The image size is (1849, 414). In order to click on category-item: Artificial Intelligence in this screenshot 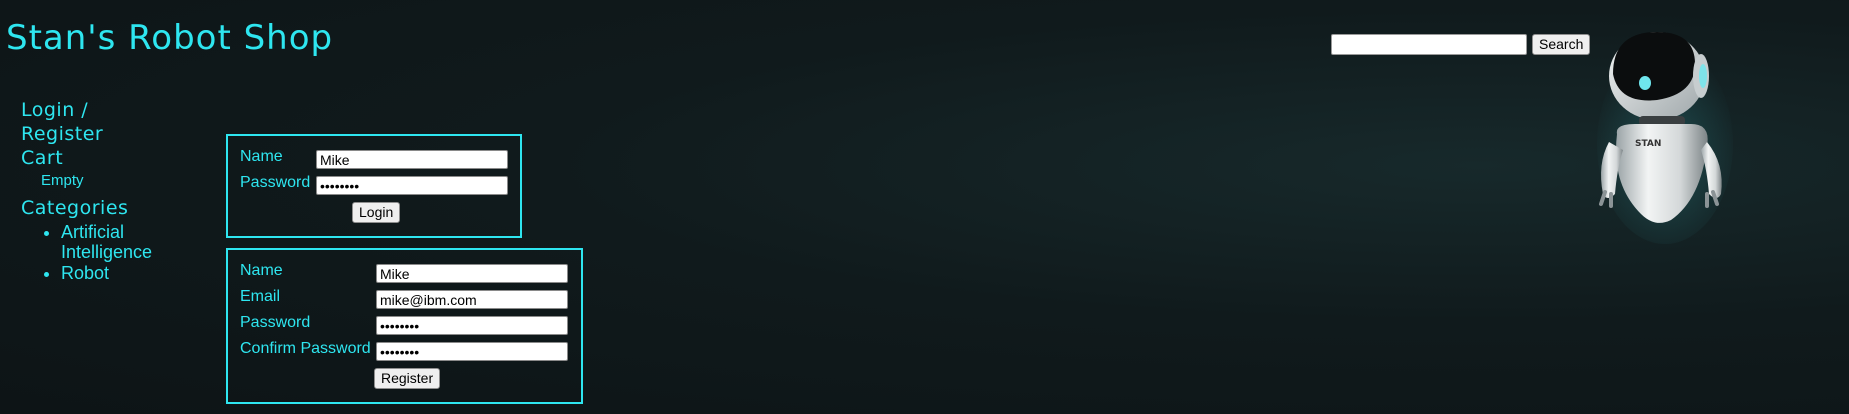, I will do `click(121, 242)`.